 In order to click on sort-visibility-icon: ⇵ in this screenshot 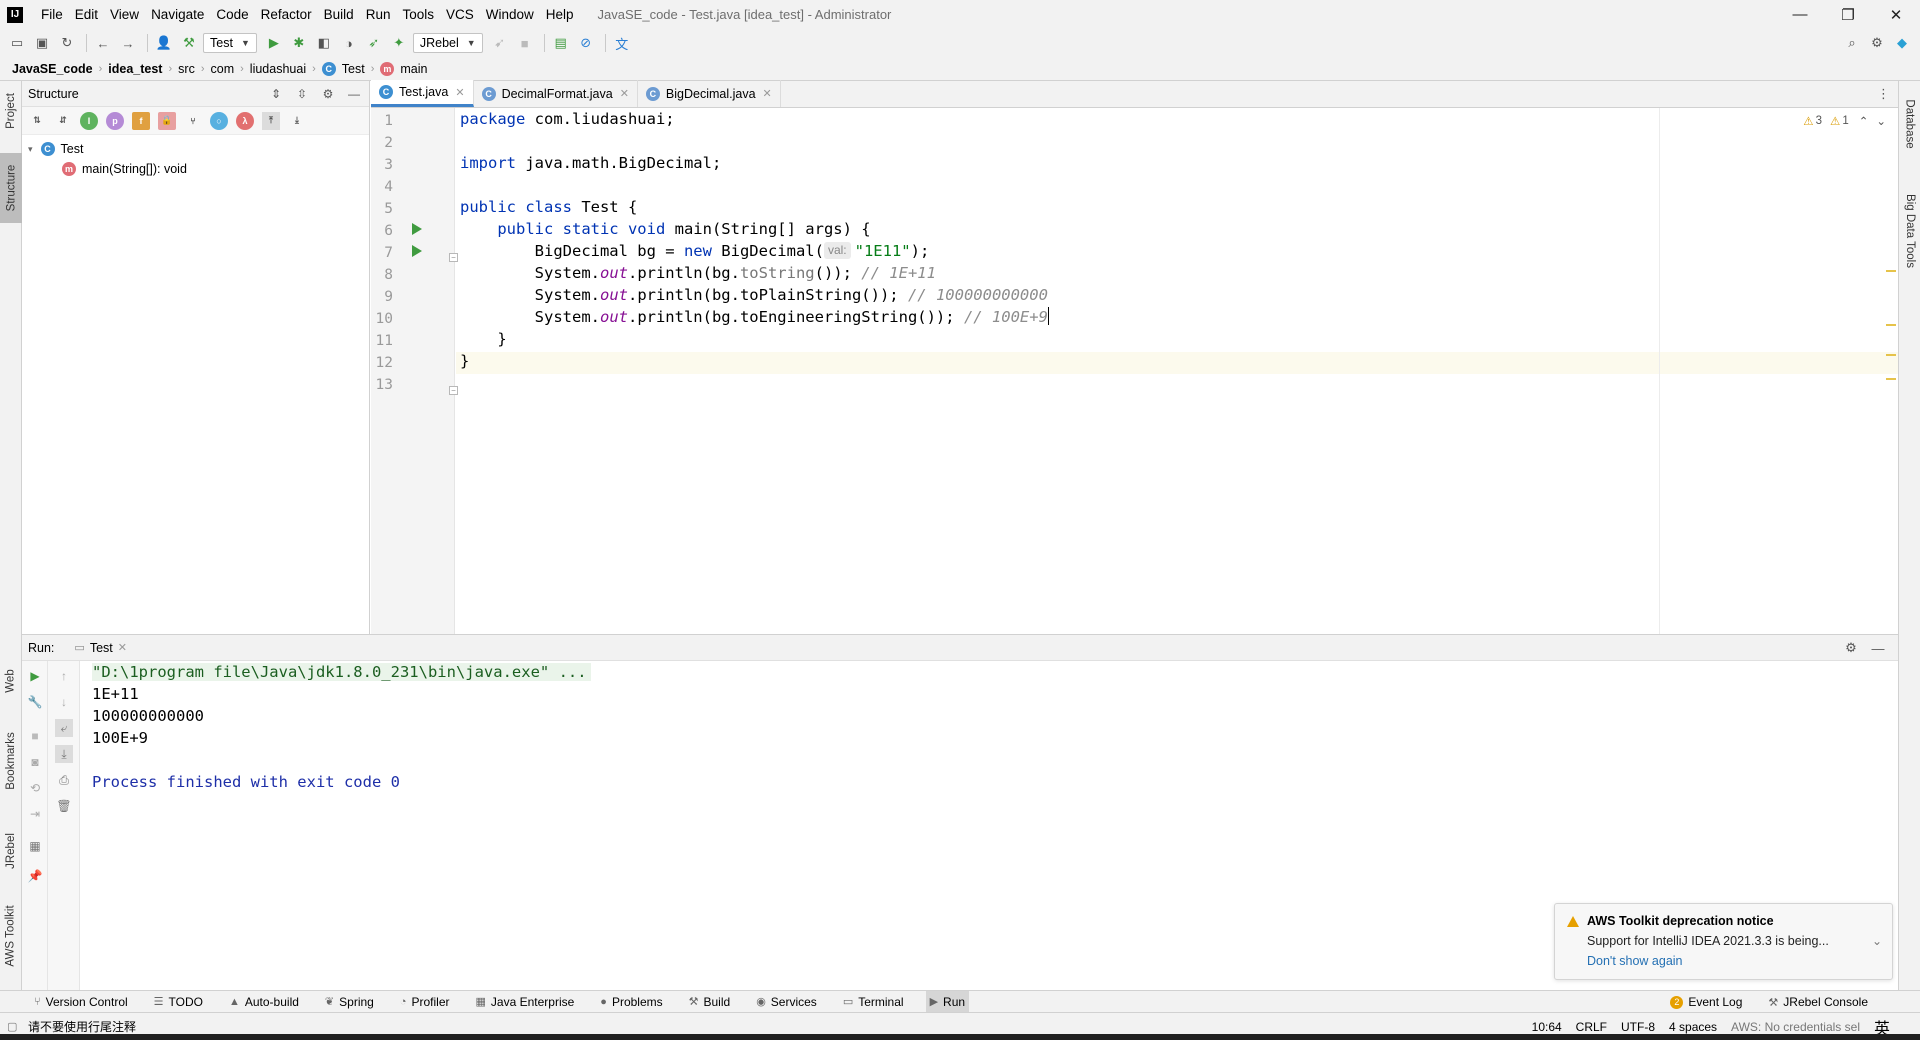, I will do `click(63, 121)`.